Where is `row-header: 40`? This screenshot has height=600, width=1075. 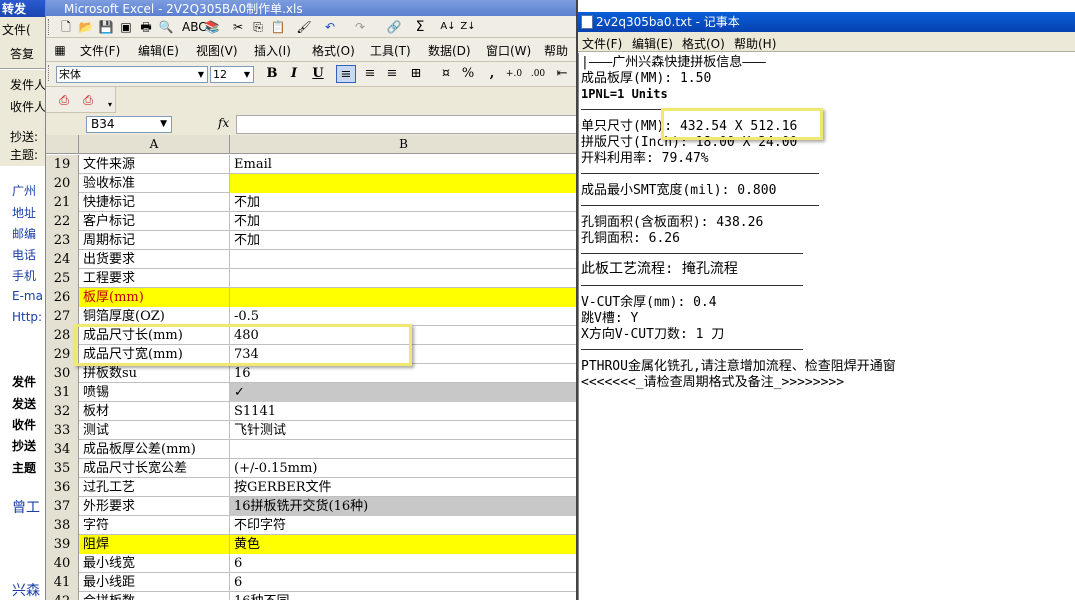
row-header: 40 is located at coordinates (62, 563).